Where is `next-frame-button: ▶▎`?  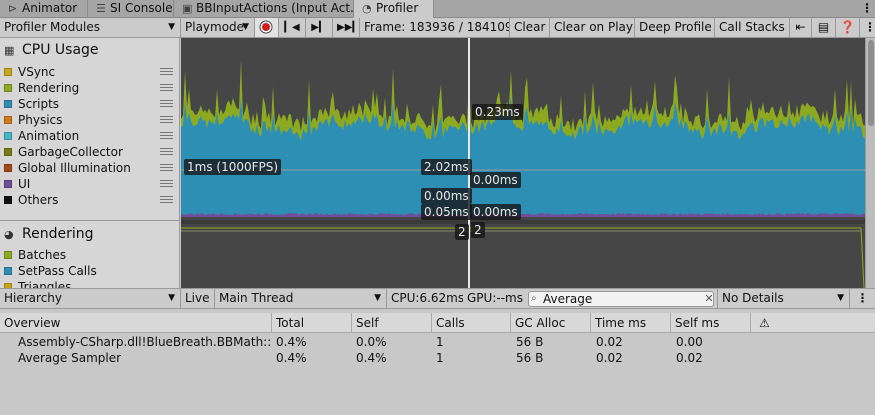 next-frame-button: ▶▎ is located at coordinates (319, 27).